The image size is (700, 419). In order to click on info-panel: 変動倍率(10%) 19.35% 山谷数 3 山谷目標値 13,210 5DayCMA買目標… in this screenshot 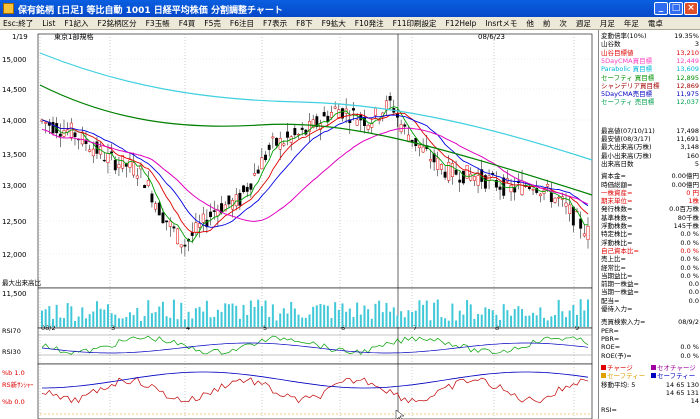, I will do `click(649, 224)`.